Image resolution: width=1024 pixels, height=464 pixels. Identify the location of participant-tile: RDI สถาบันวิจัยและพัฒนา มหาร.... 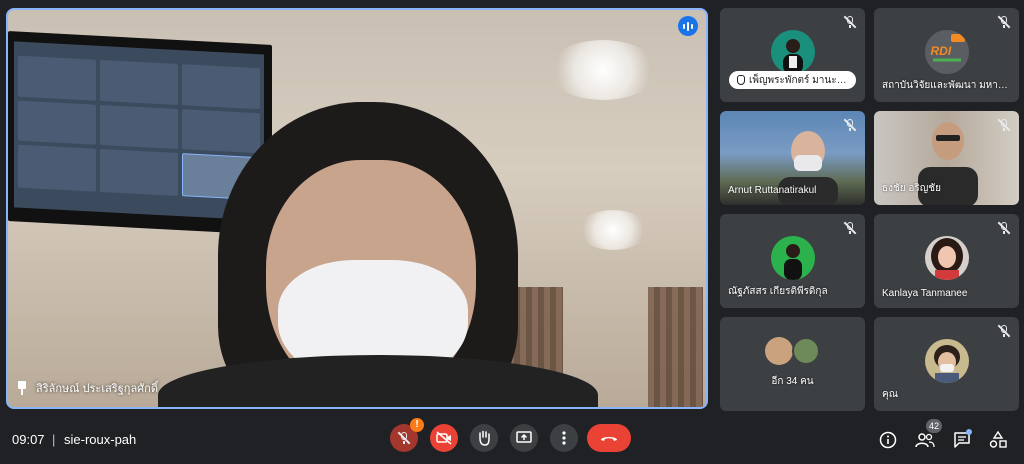
(946, 55).